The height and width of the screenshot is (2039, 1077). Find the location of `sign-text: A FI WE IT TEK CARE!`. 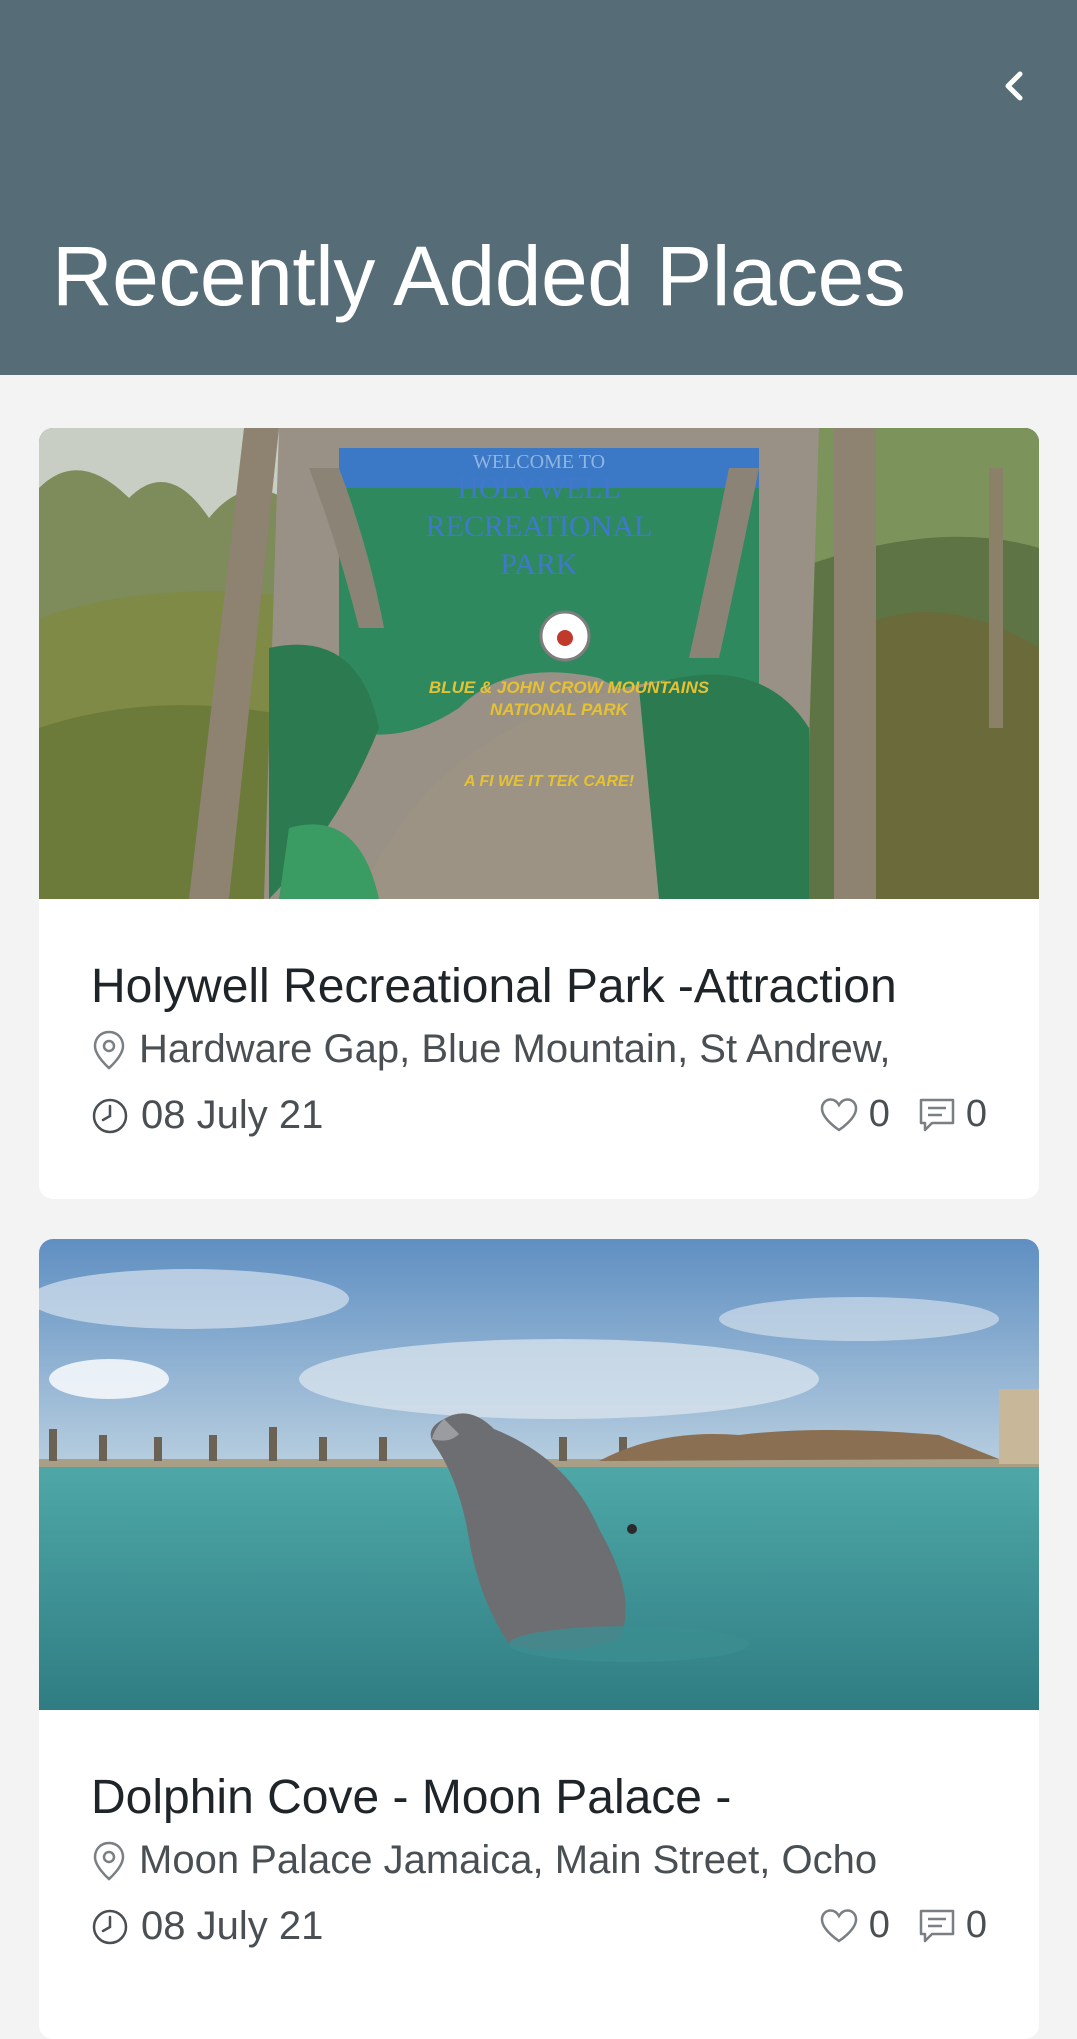

sign-text: A FI WE IT TEK CARE! is located at coordinates (549, 781).